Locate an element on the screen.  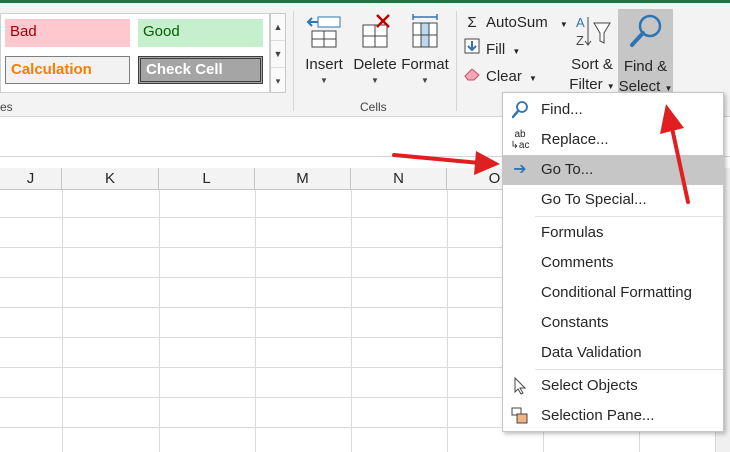
gallery-scrollbar: ▲ ▼ ▾ is located at coordinates (278, 53).